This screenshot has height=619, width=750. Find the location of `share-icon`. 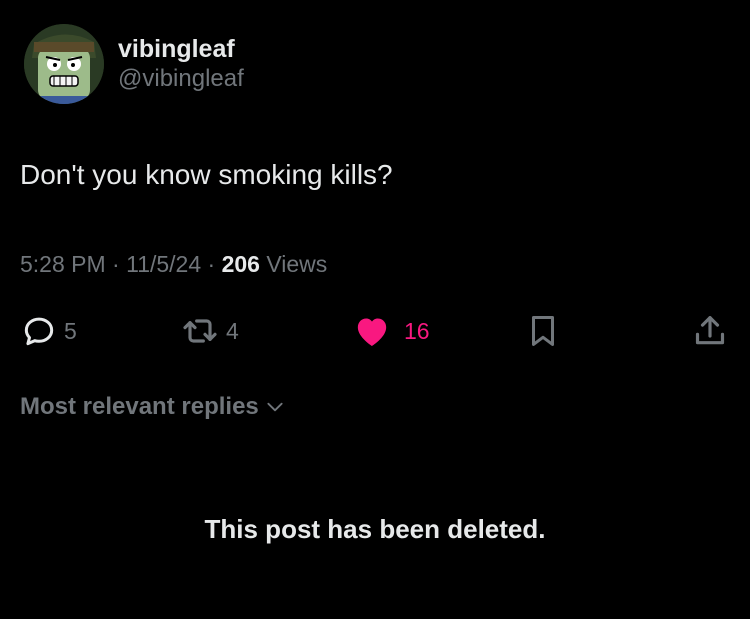

share-icon is located at coordinates (710, 330).